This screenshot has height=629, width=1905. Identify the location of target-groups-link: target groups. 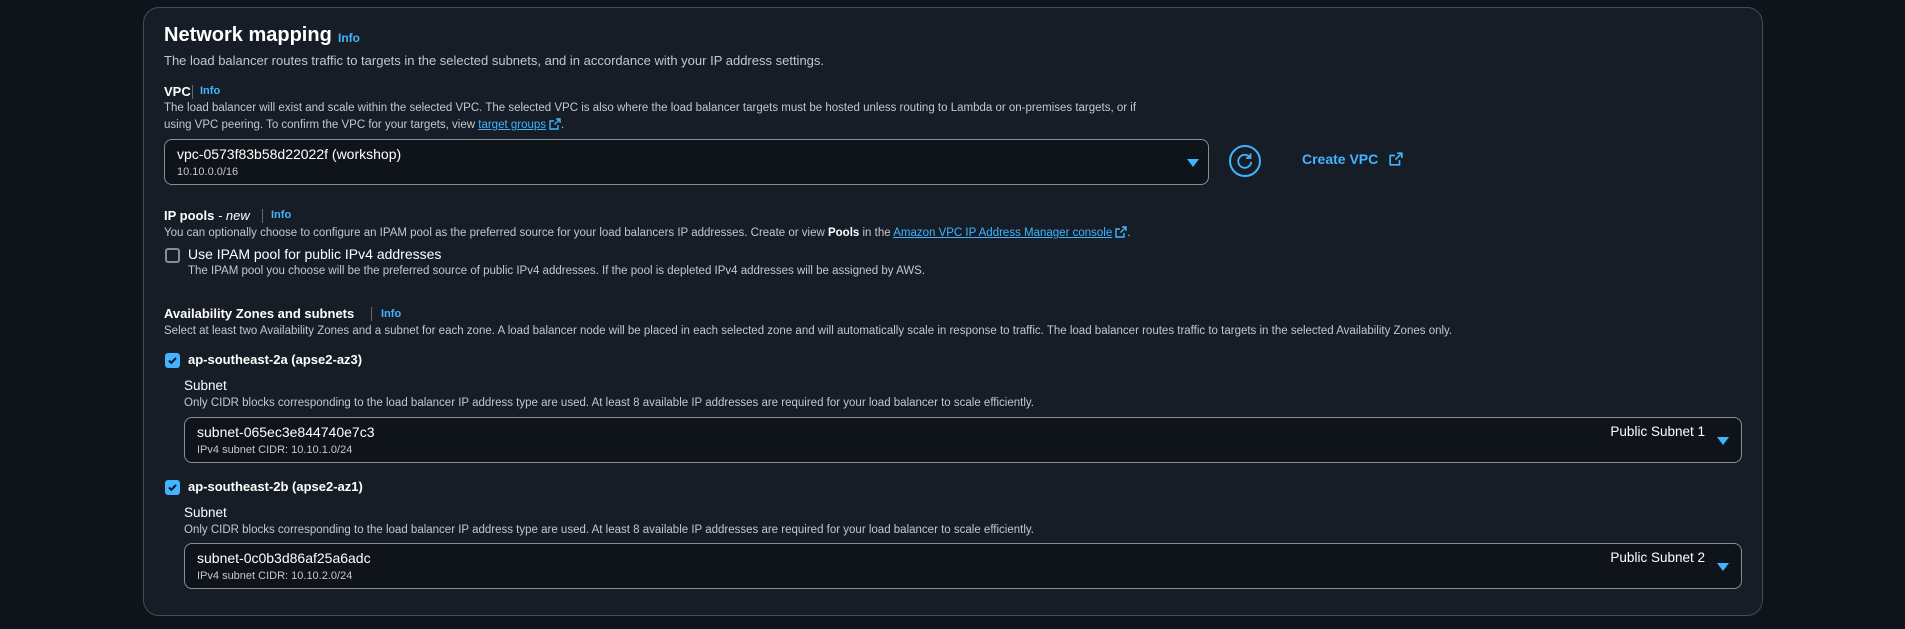
(519, 124).